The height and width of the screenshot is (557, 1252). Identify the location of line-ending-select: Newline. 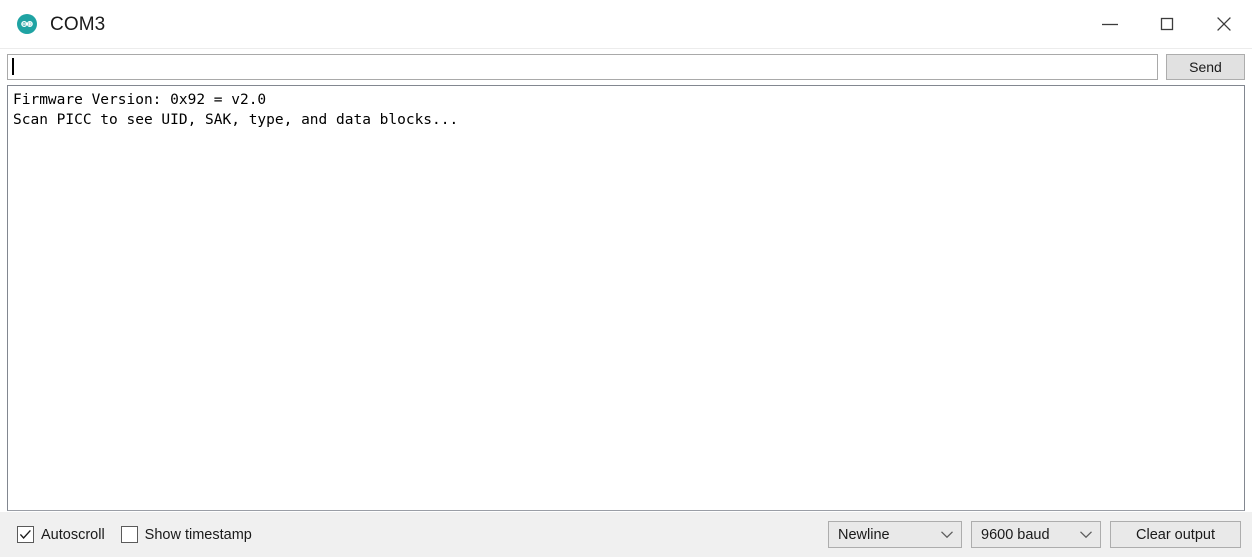
(895, 534).